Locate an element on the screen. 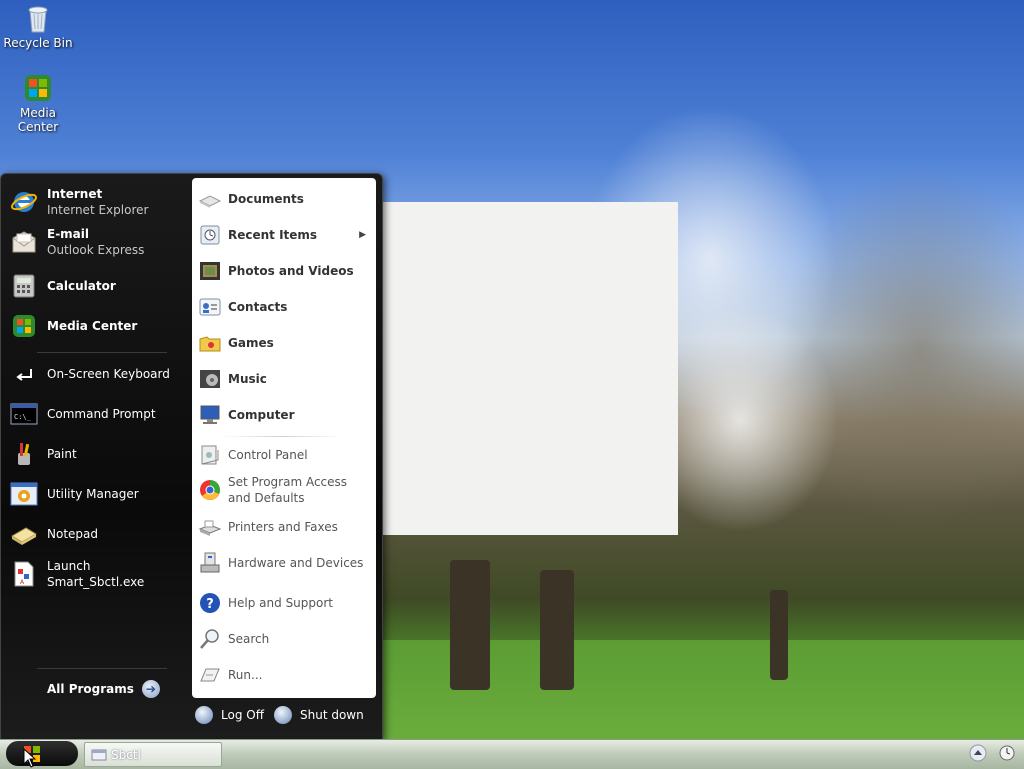  place-search: Search is located at coordinates (284, 639).